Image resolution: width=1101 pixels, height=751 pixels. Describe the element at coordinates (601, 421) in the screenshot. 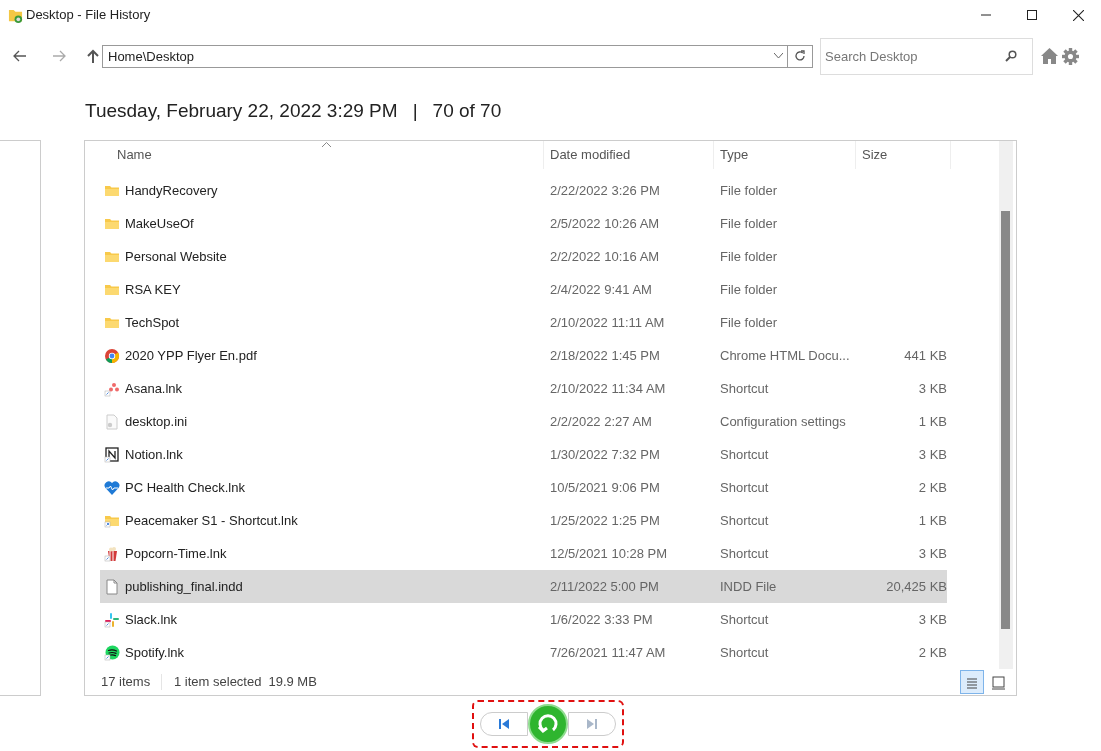

I see `date-modified: 2/2/2022 2:27 AM` at that location.